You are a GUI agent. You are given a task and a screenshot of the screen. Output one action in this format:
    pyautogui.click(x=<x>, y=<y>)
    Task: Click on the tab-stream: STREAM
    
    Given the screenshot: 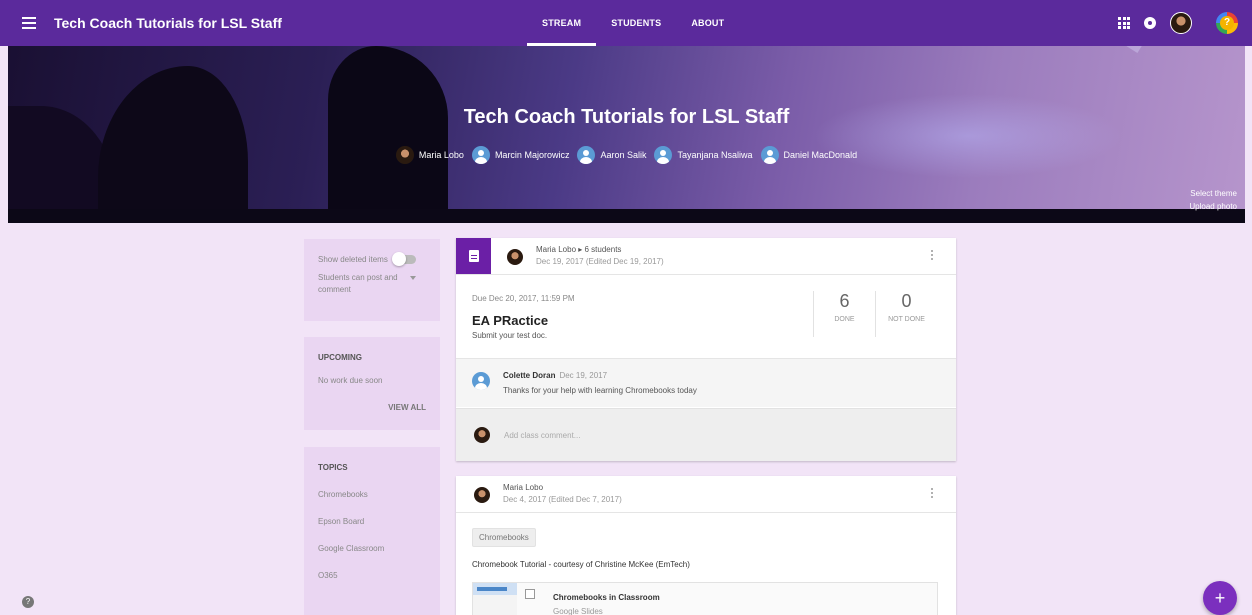 What is the action you would take?
    pyautogui.click(x=562, y=23)
    